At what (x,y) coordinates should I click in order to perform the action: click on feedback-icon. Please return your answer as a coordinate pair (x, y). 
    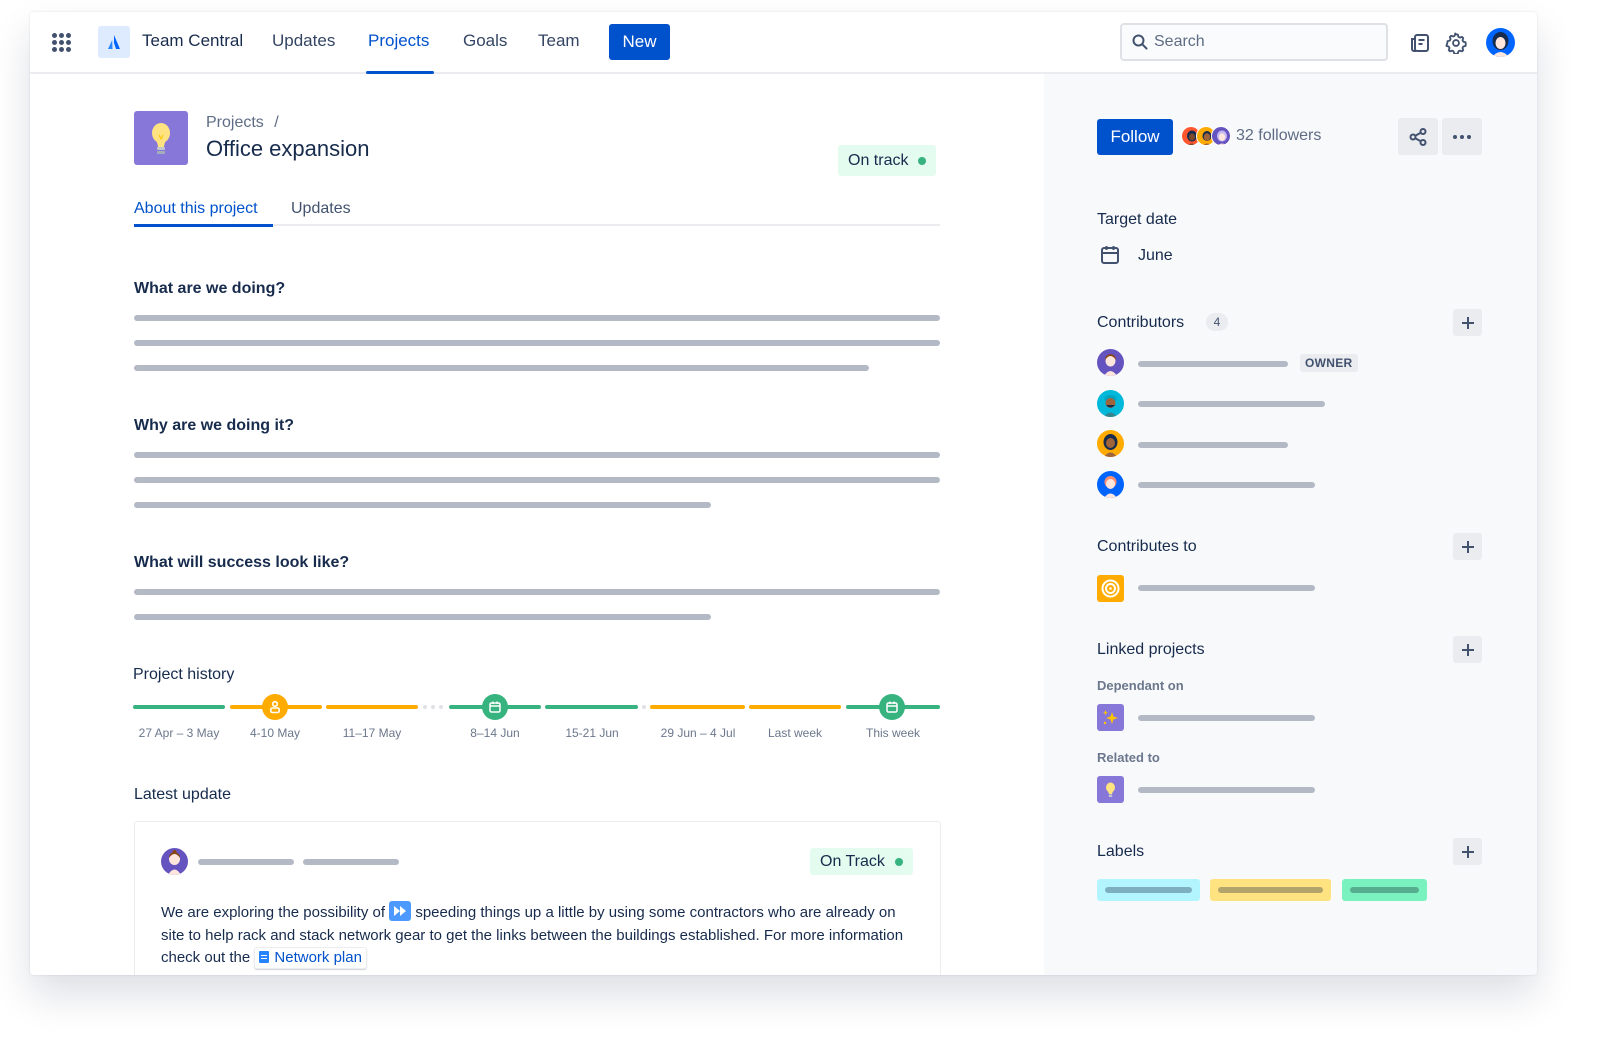
    Looking at the image, I should click on (1420, 43).